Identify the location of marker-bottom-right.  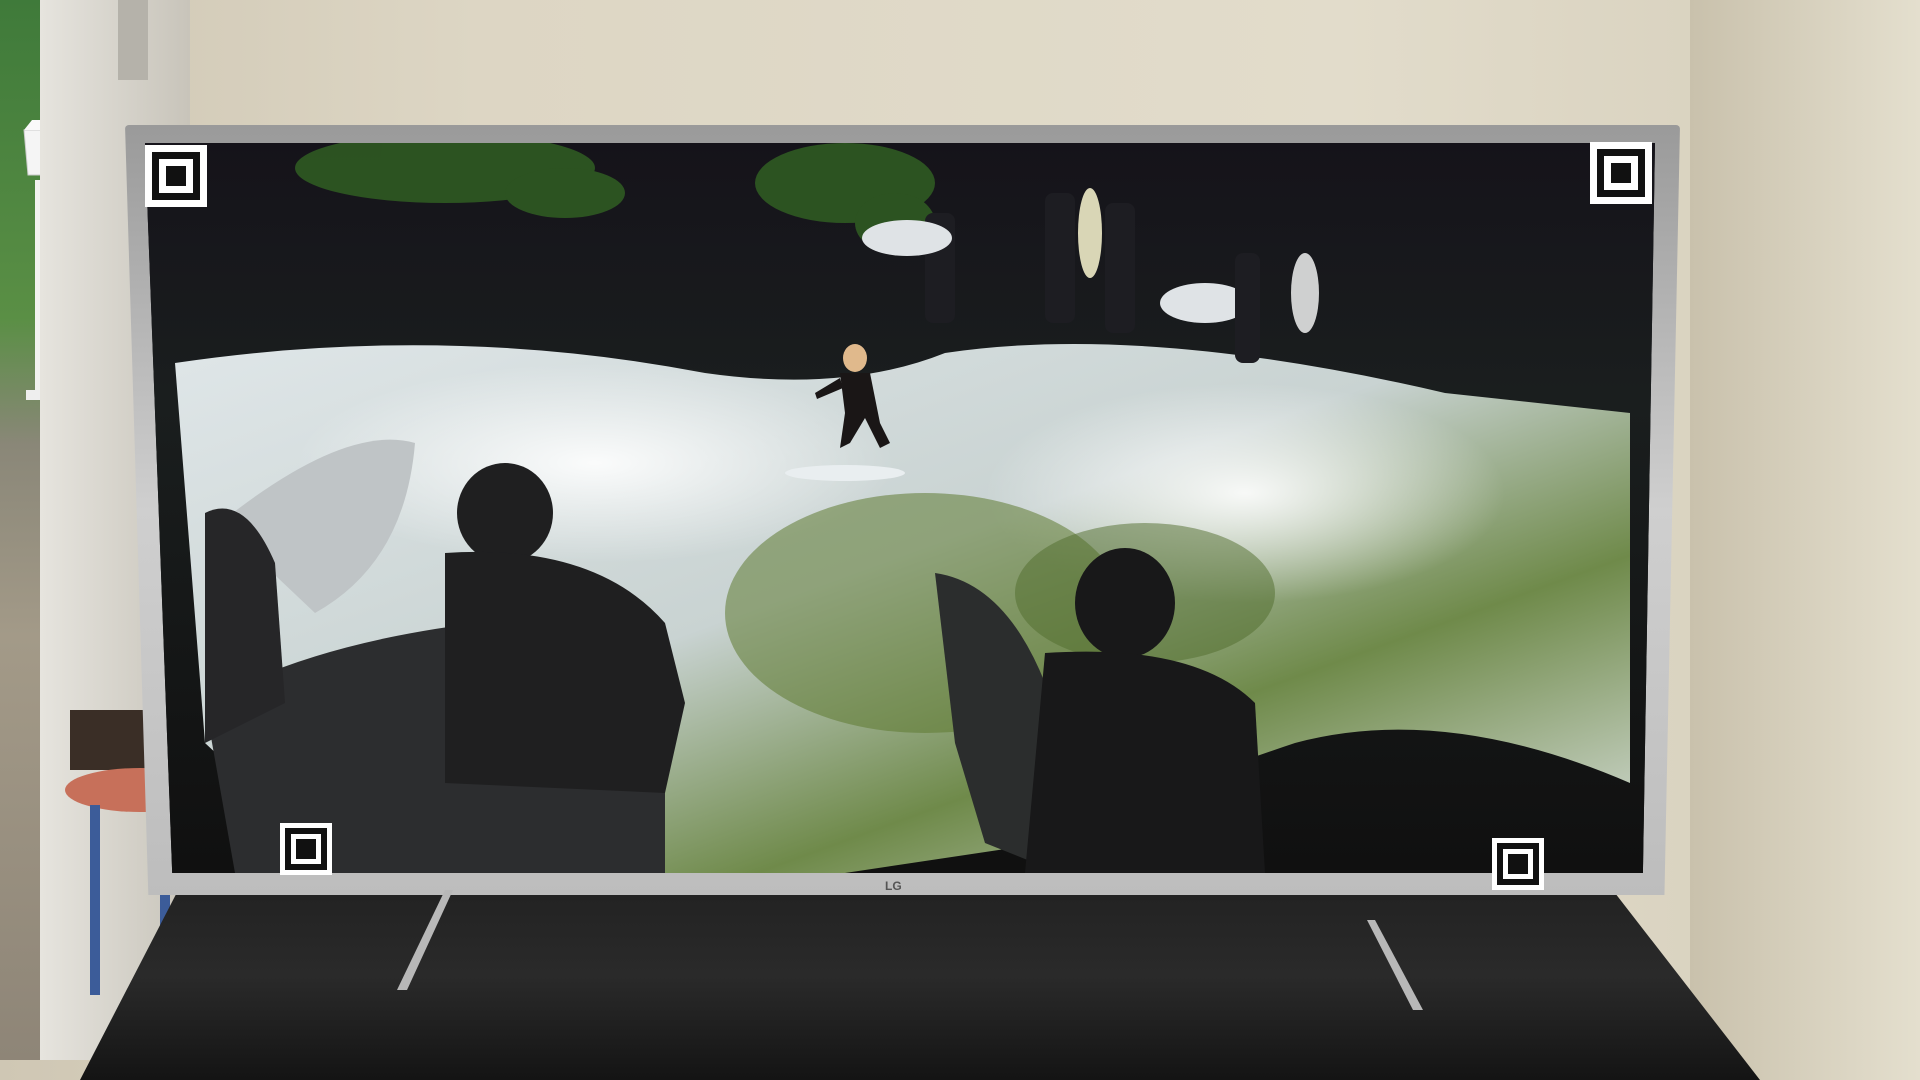
(1518, 864).